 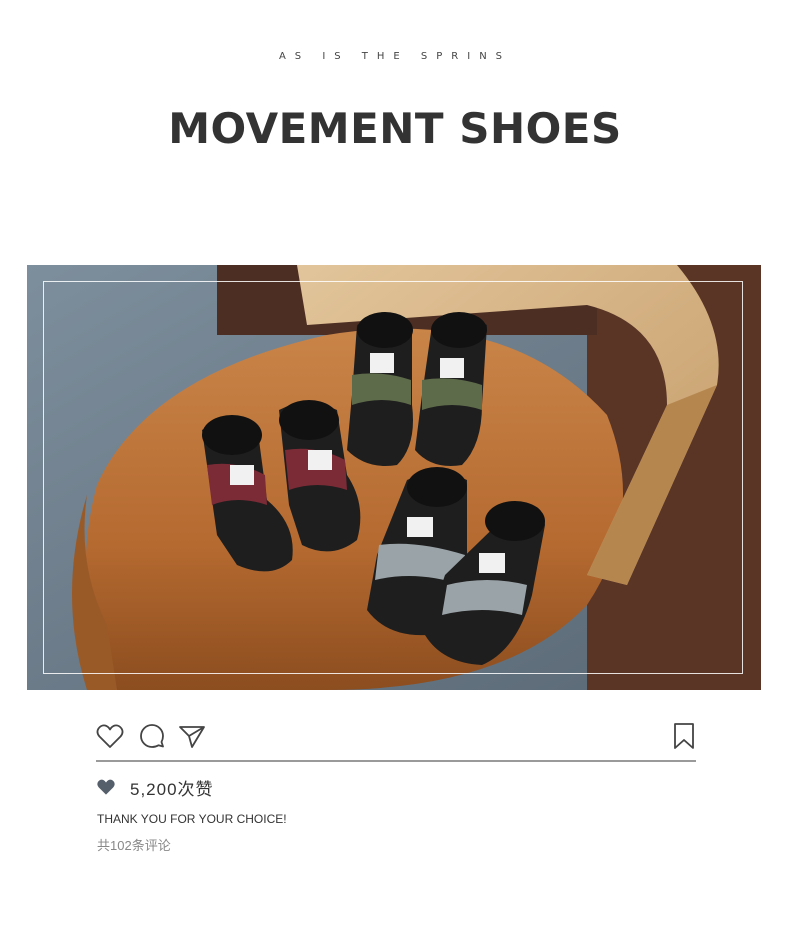 What do you see at coordinates (395, 128) in the screenshot?
I see `page-title: MOVEMENT SHOES` at bounding box center [395, 128].